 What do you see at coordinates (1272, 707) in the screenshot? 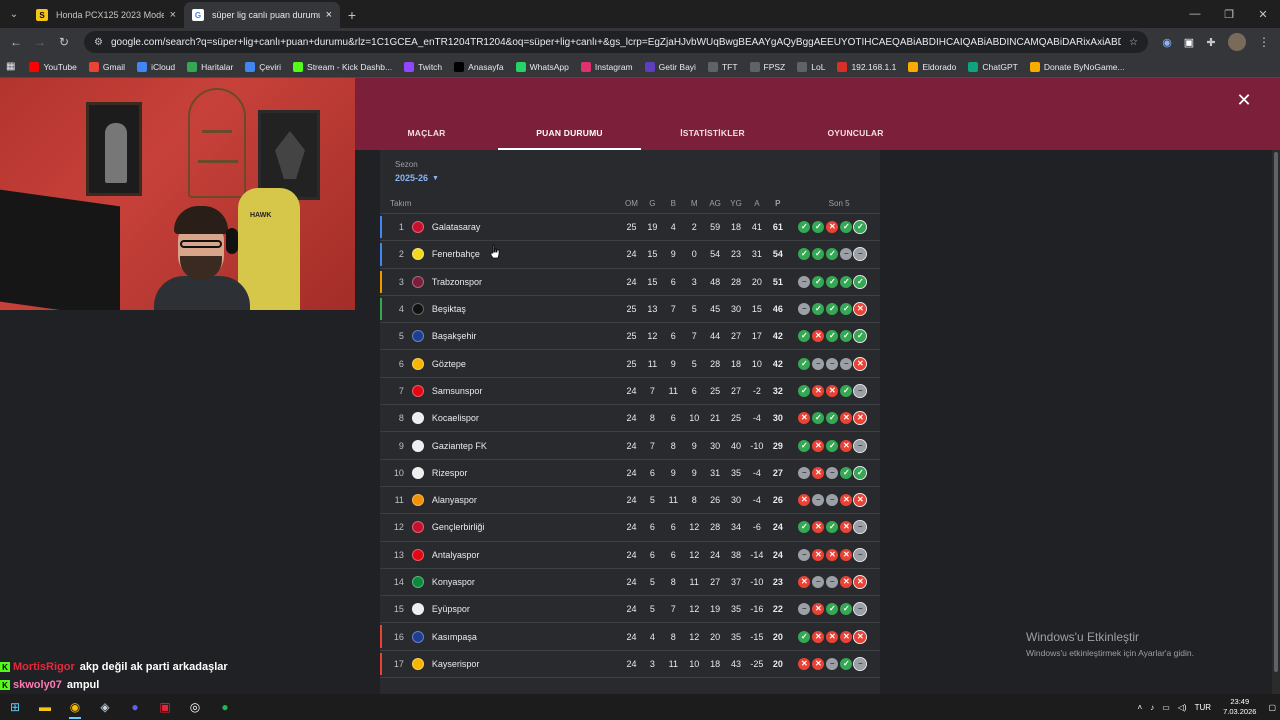
I see `notification-icon: ▢` at bounding box center [1272, 707].